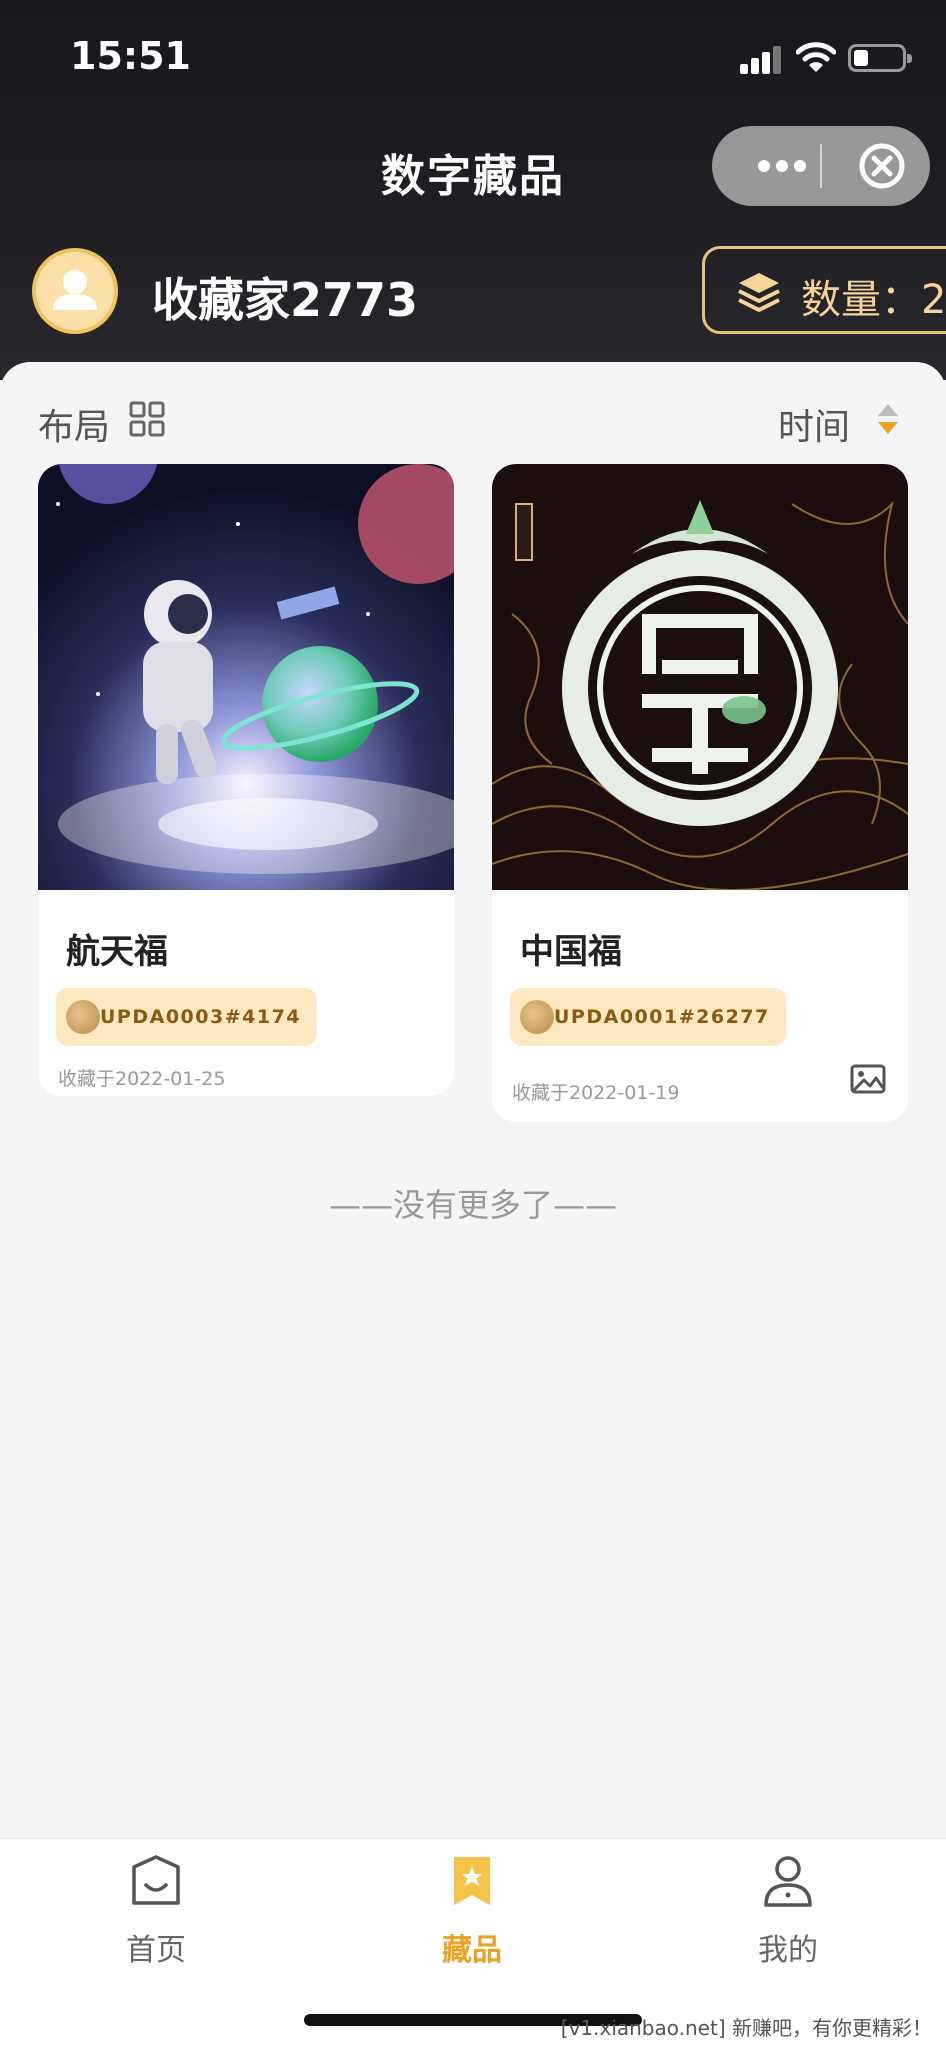 This screenshot has width=946, height=2048. Describe the element at coordinates (571, 952) in the screenshot. I see `collectible-name: 中国福` at that location.